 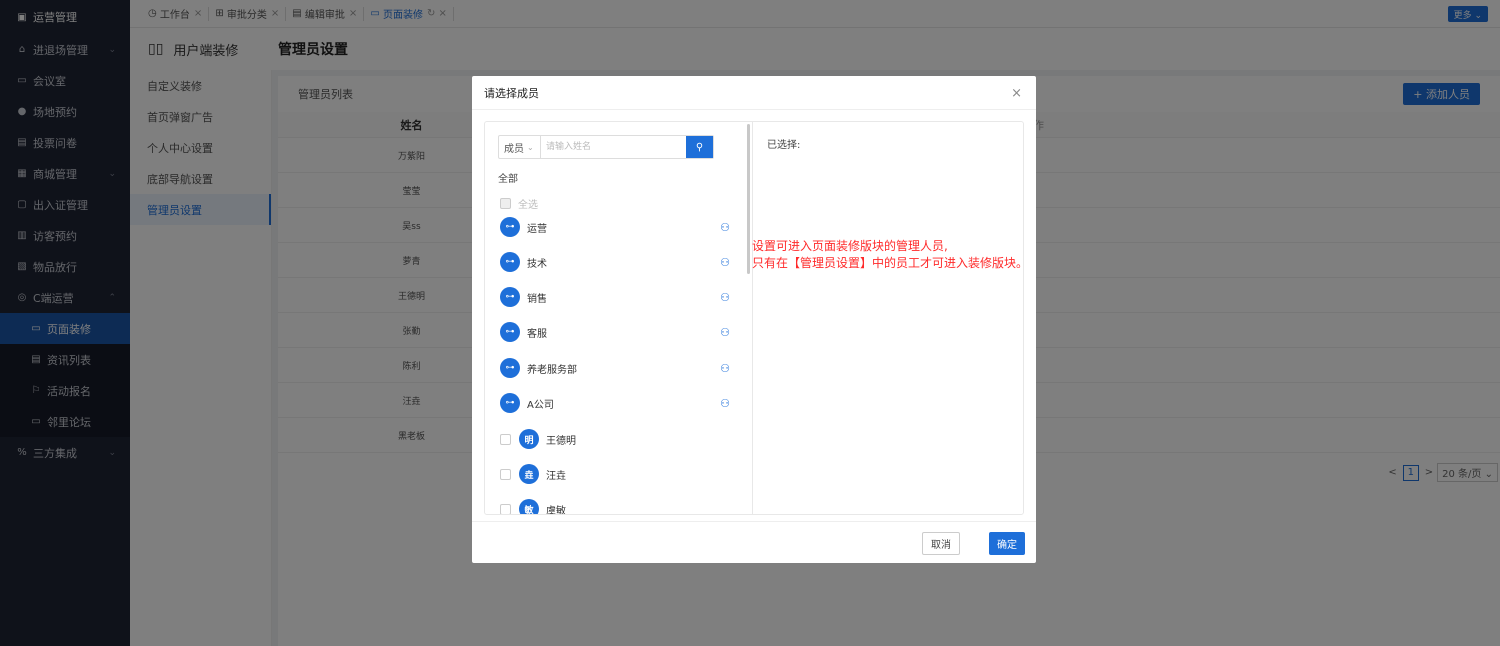 I want to click on avatar: 垚, so click(x=529, y=474).